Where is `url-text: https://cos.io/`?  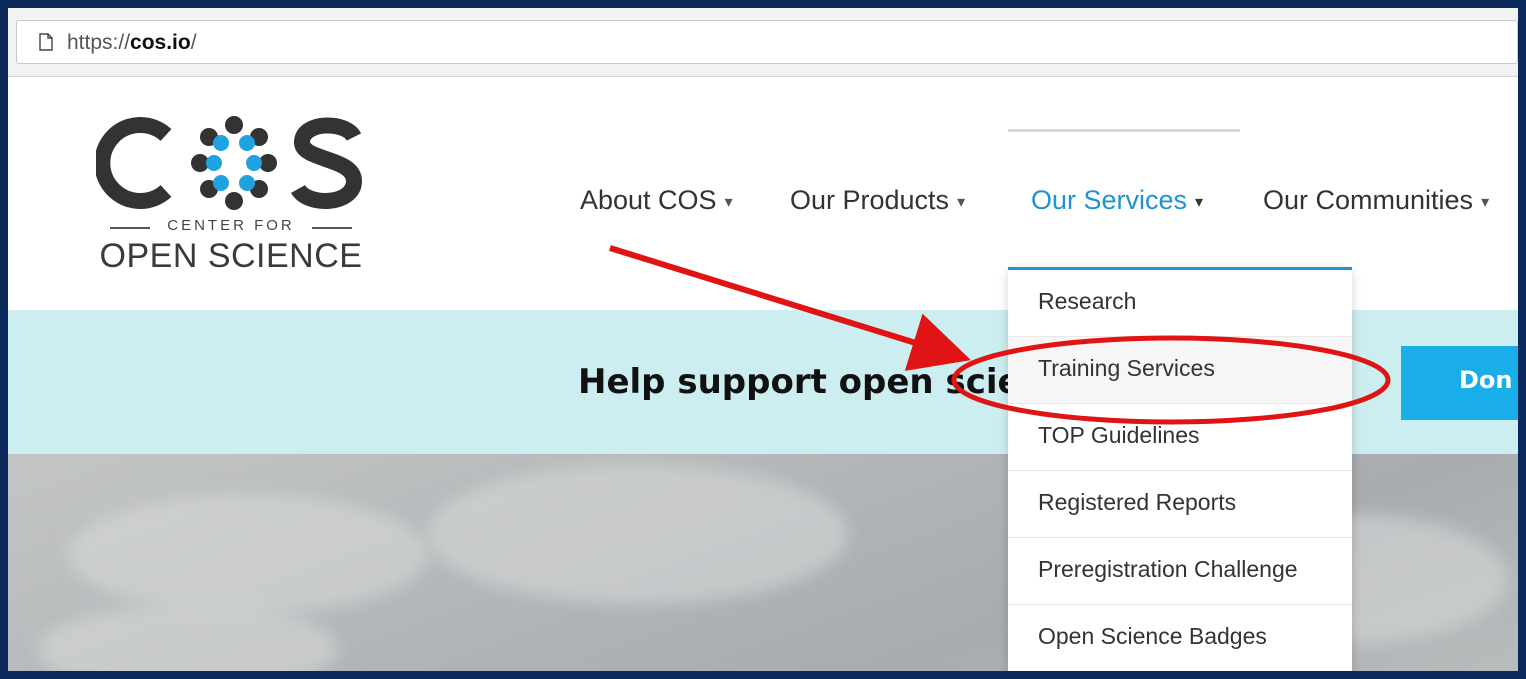
url-text: https://cos.io/ is located at coordinates (132, 43).